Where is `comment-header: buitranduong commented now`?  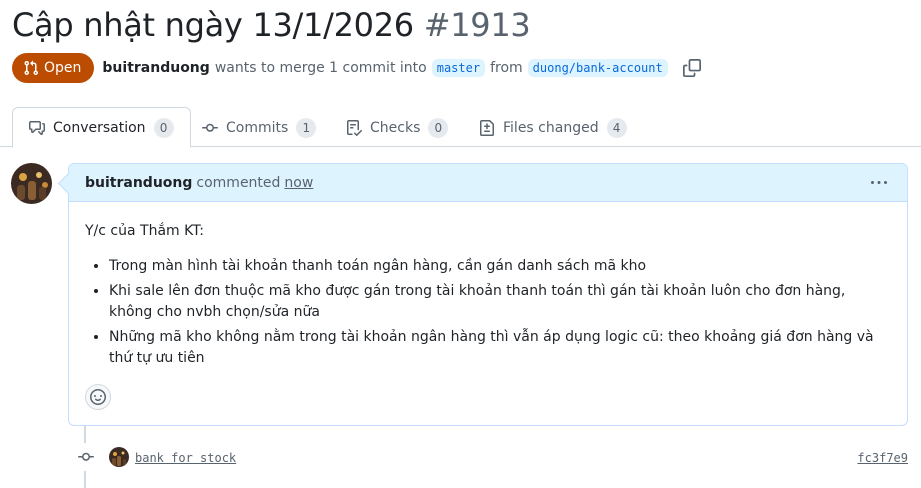
comment-header: buitranduong commented now is located at coordinates (488, 183).